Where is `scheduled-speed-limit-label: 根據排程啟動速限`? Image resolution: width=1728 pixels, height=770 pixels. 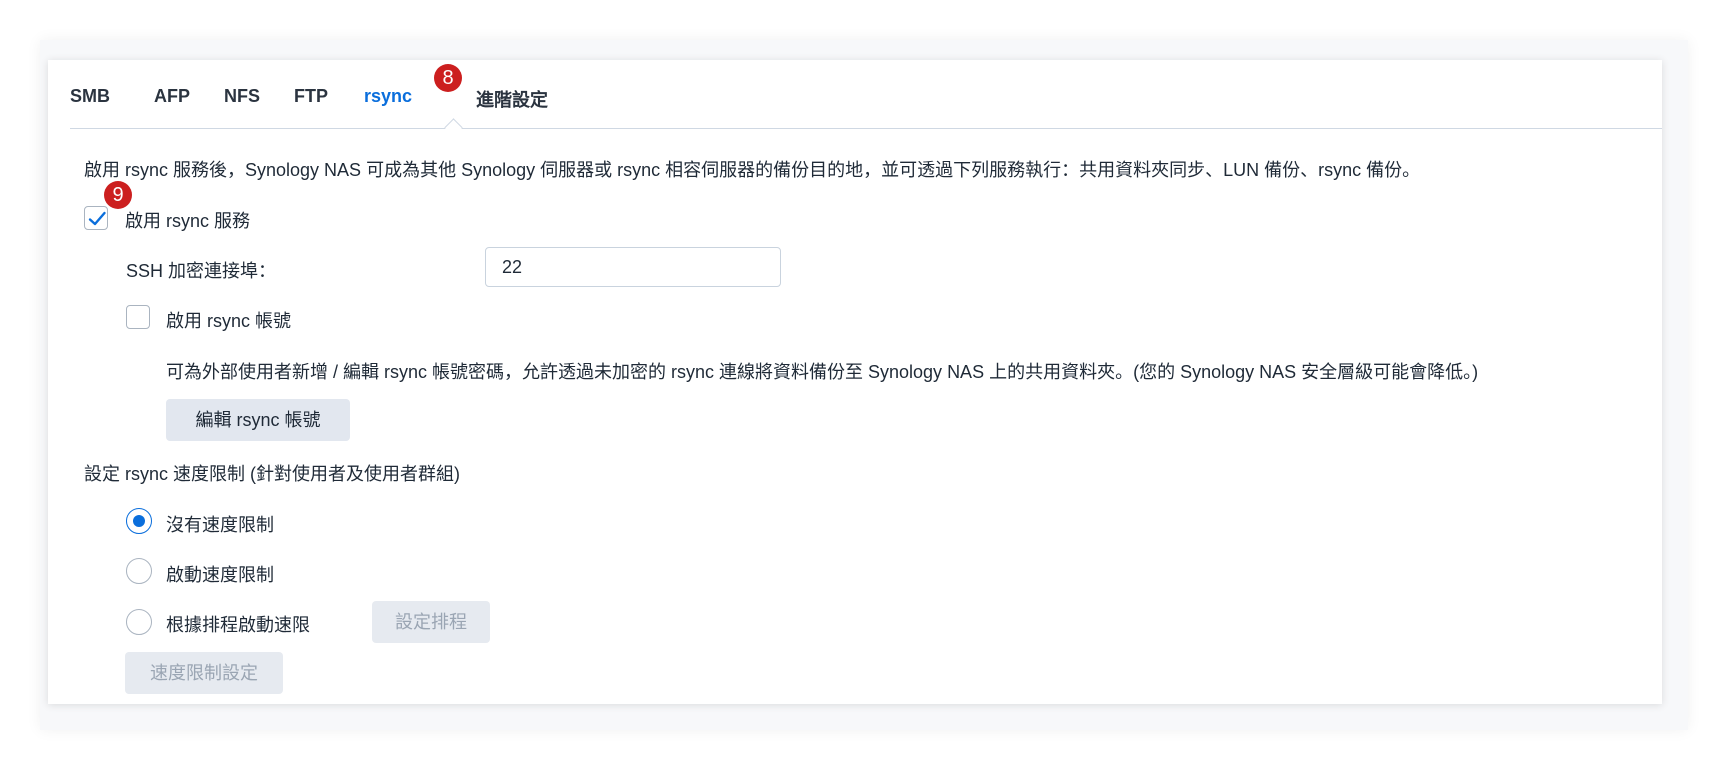 scheduled-speed-limit-label: 根據排程啟動速限 is located at coordinates (238, 625).